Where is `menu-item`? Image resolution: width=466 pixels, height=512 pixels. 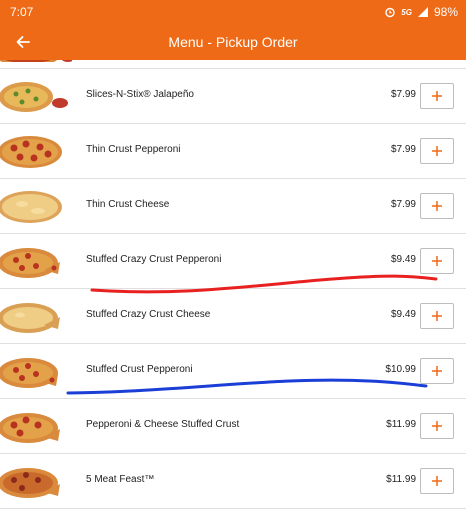
menu-item is located at coordinates (233, 64).